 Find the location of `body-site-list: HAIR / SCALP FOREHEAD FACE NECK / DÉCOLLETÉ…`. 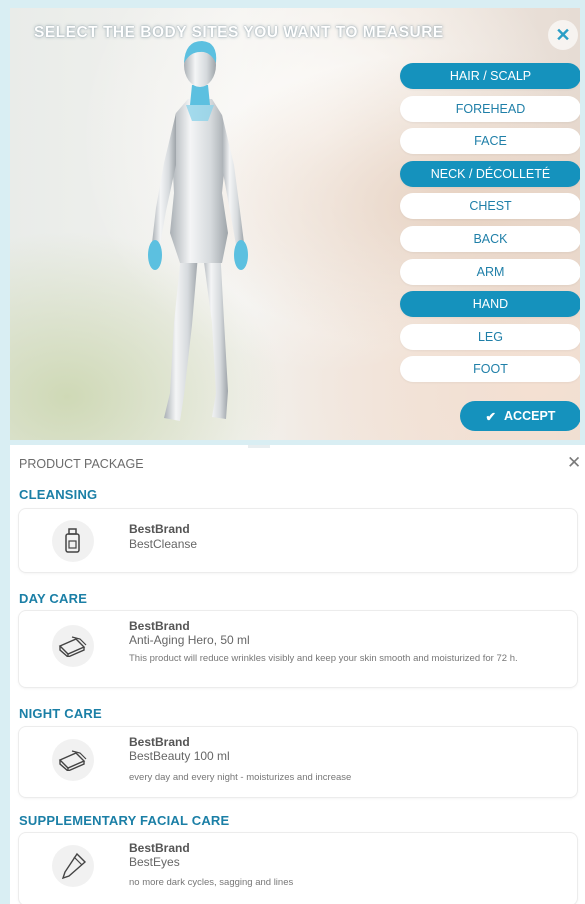

body-site-list: HAIR / SCALP FOREHEAD FACE NECK / DÉCOLLETÉ… is located at coordinates (490, 226).